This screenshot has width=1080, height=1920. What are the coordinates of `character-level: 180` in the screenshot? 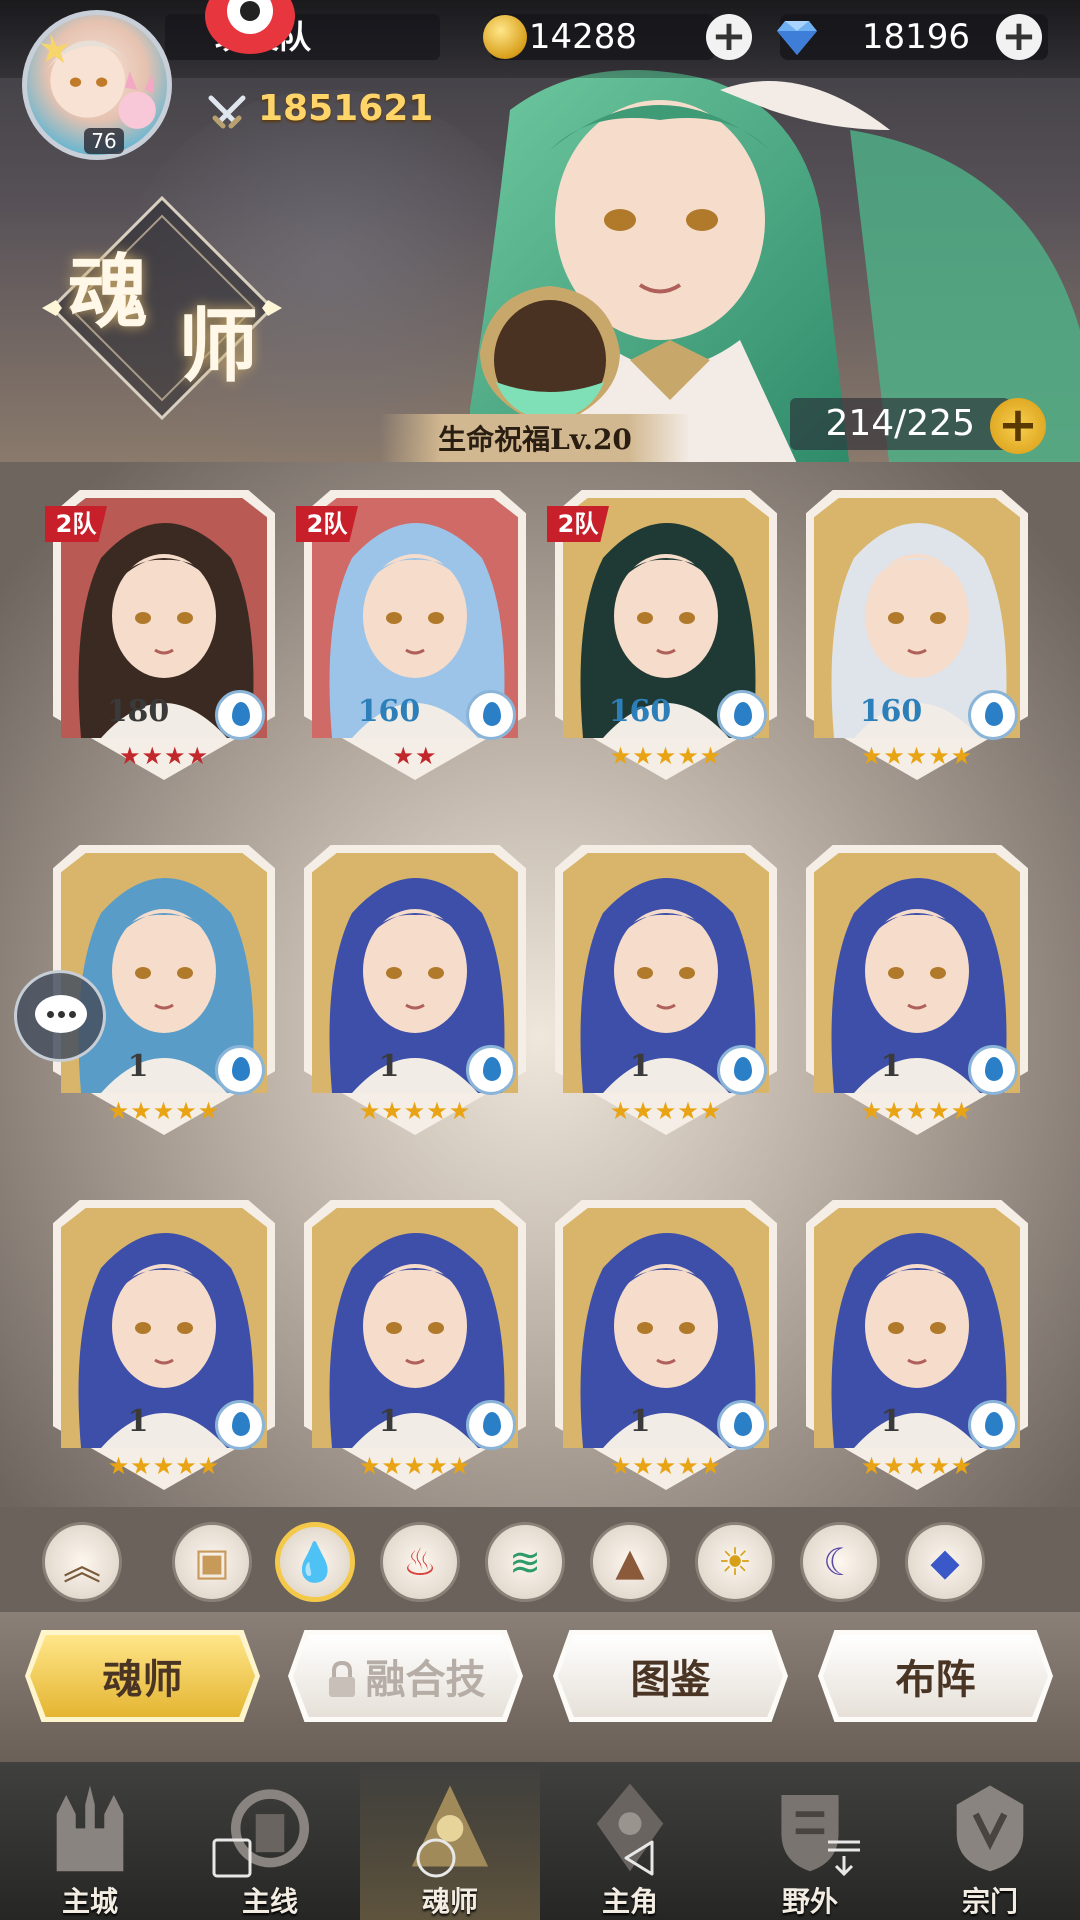 It's located at (138, 711).